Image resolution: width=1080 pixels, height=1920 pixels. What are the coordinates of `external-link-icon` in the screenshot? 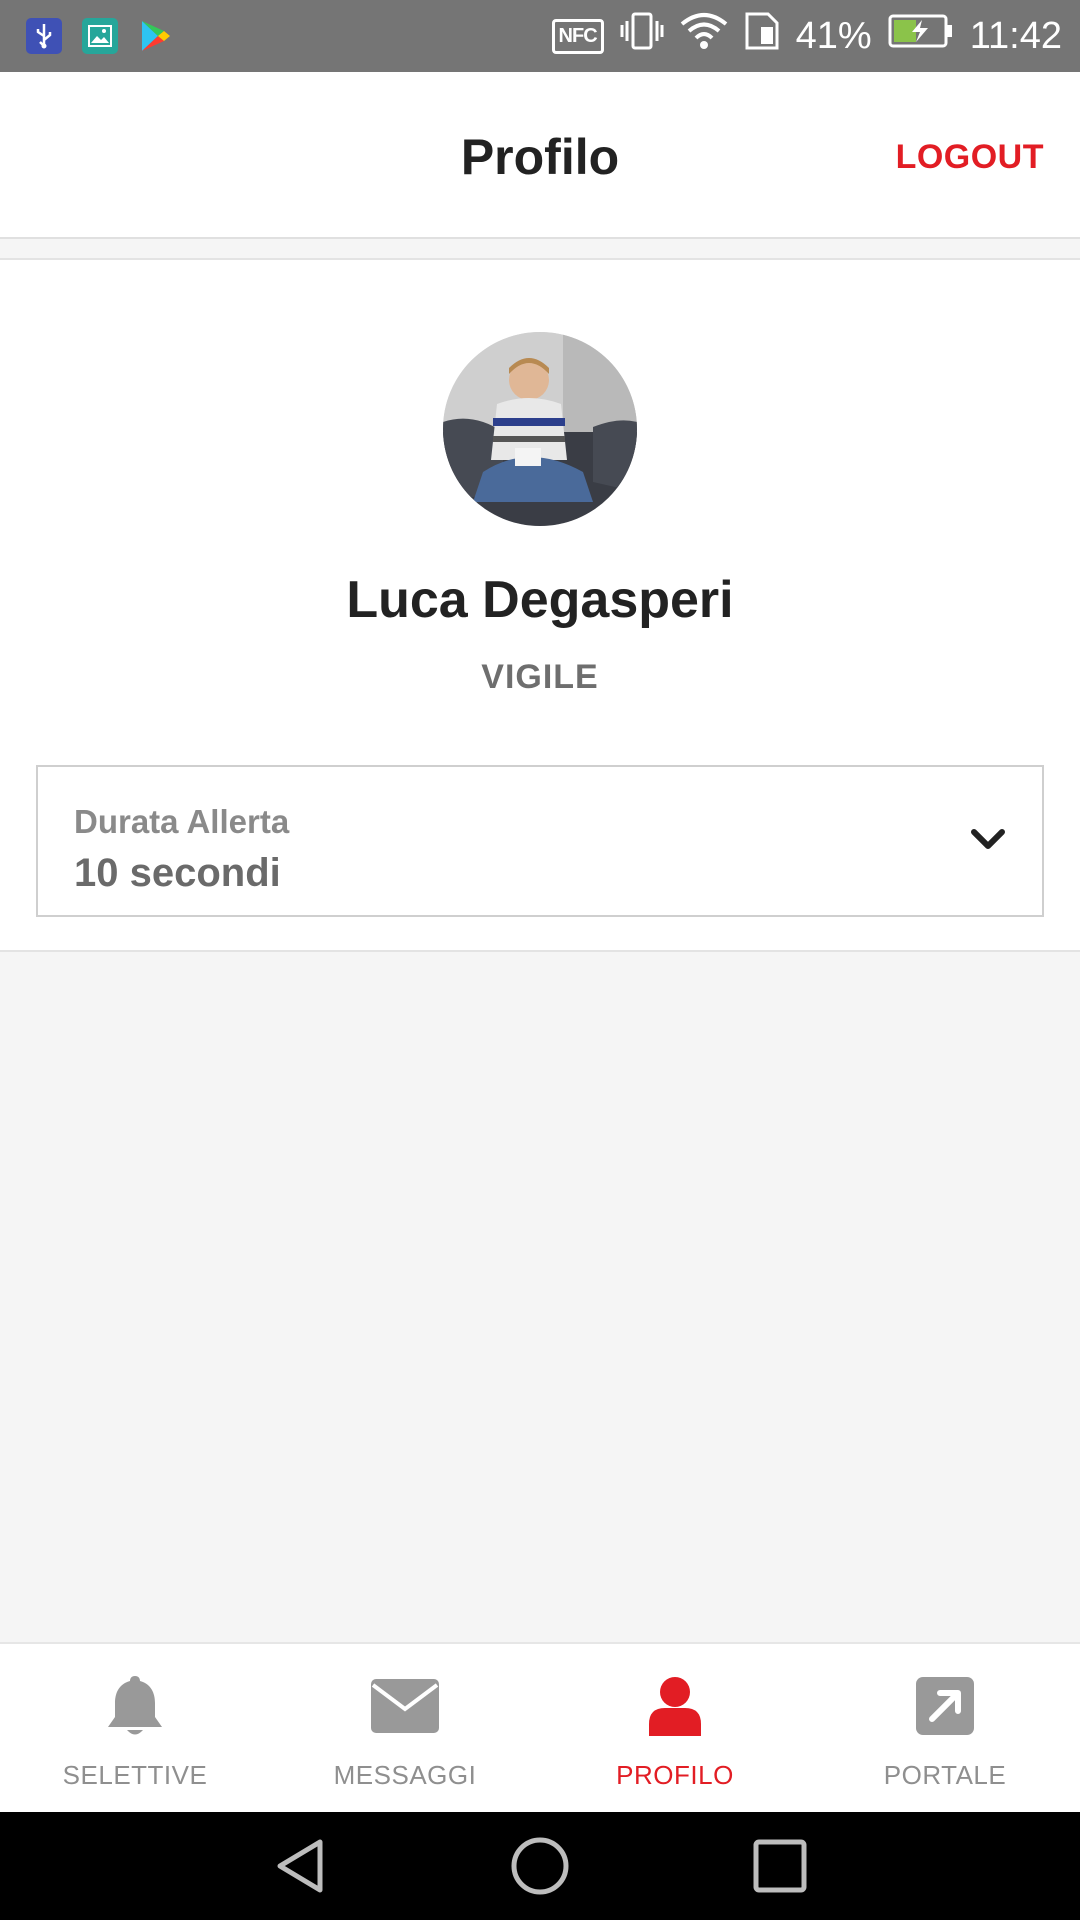 It's located at (945, 1706).